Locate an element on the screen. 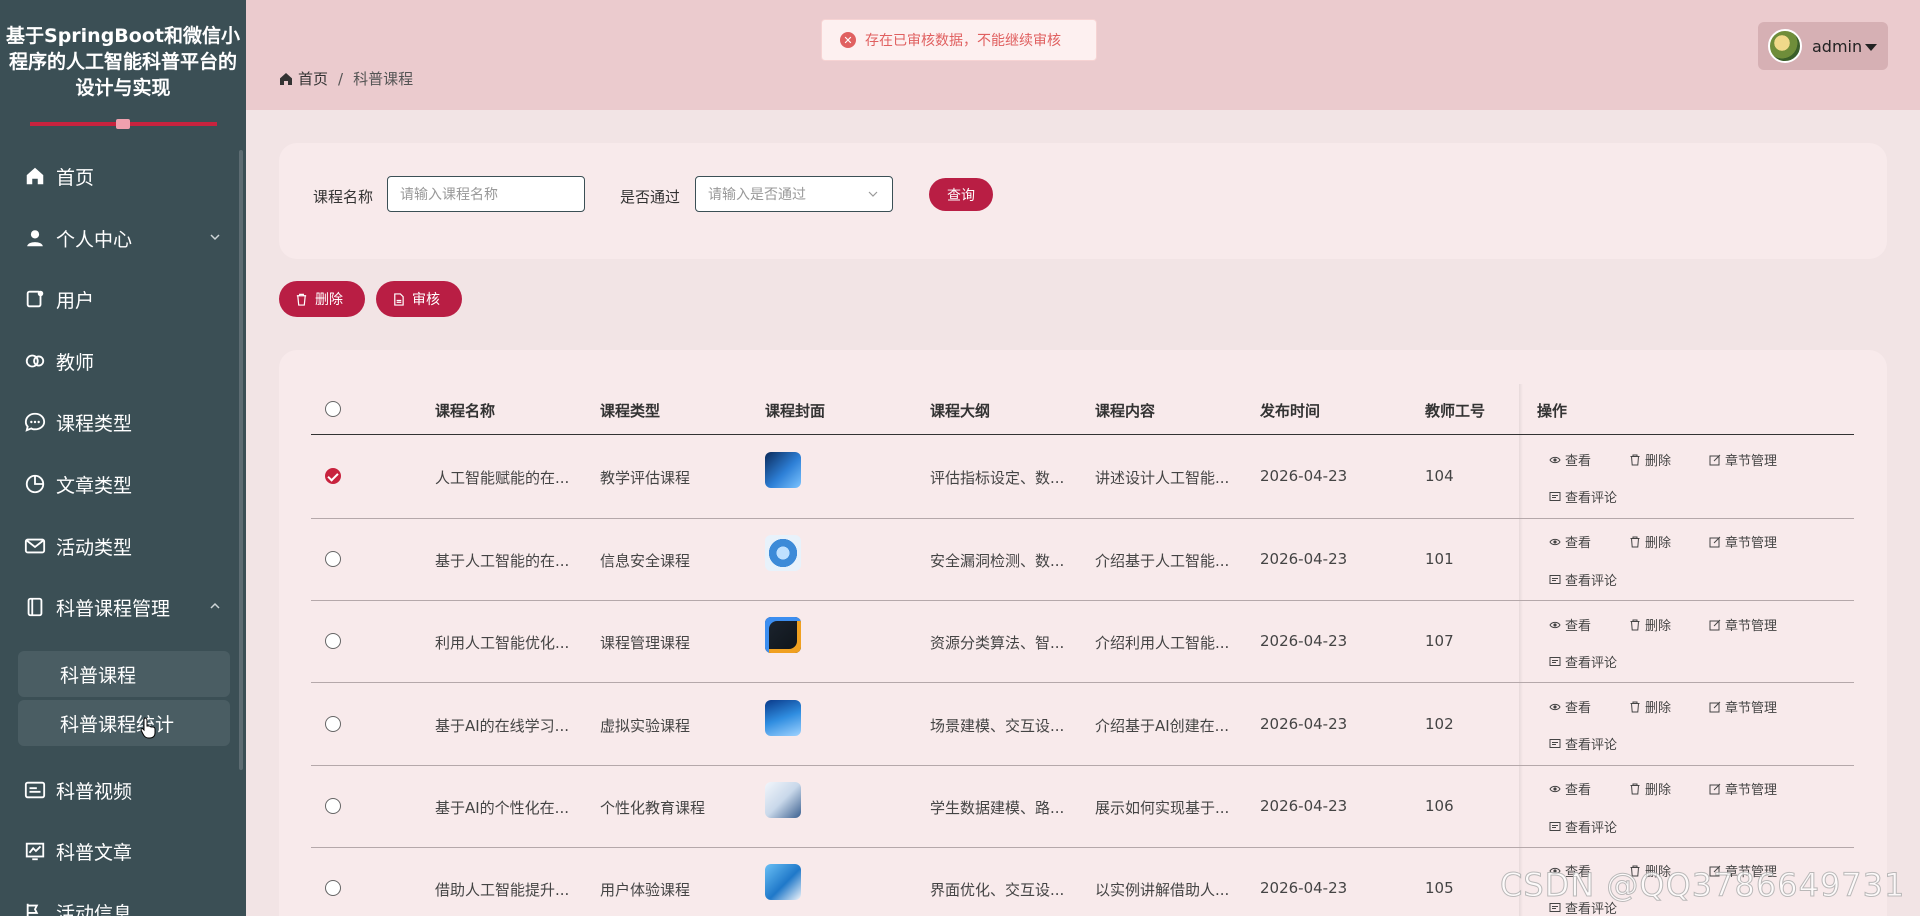  caret-down-icon is located at coordinates (1871, 47).